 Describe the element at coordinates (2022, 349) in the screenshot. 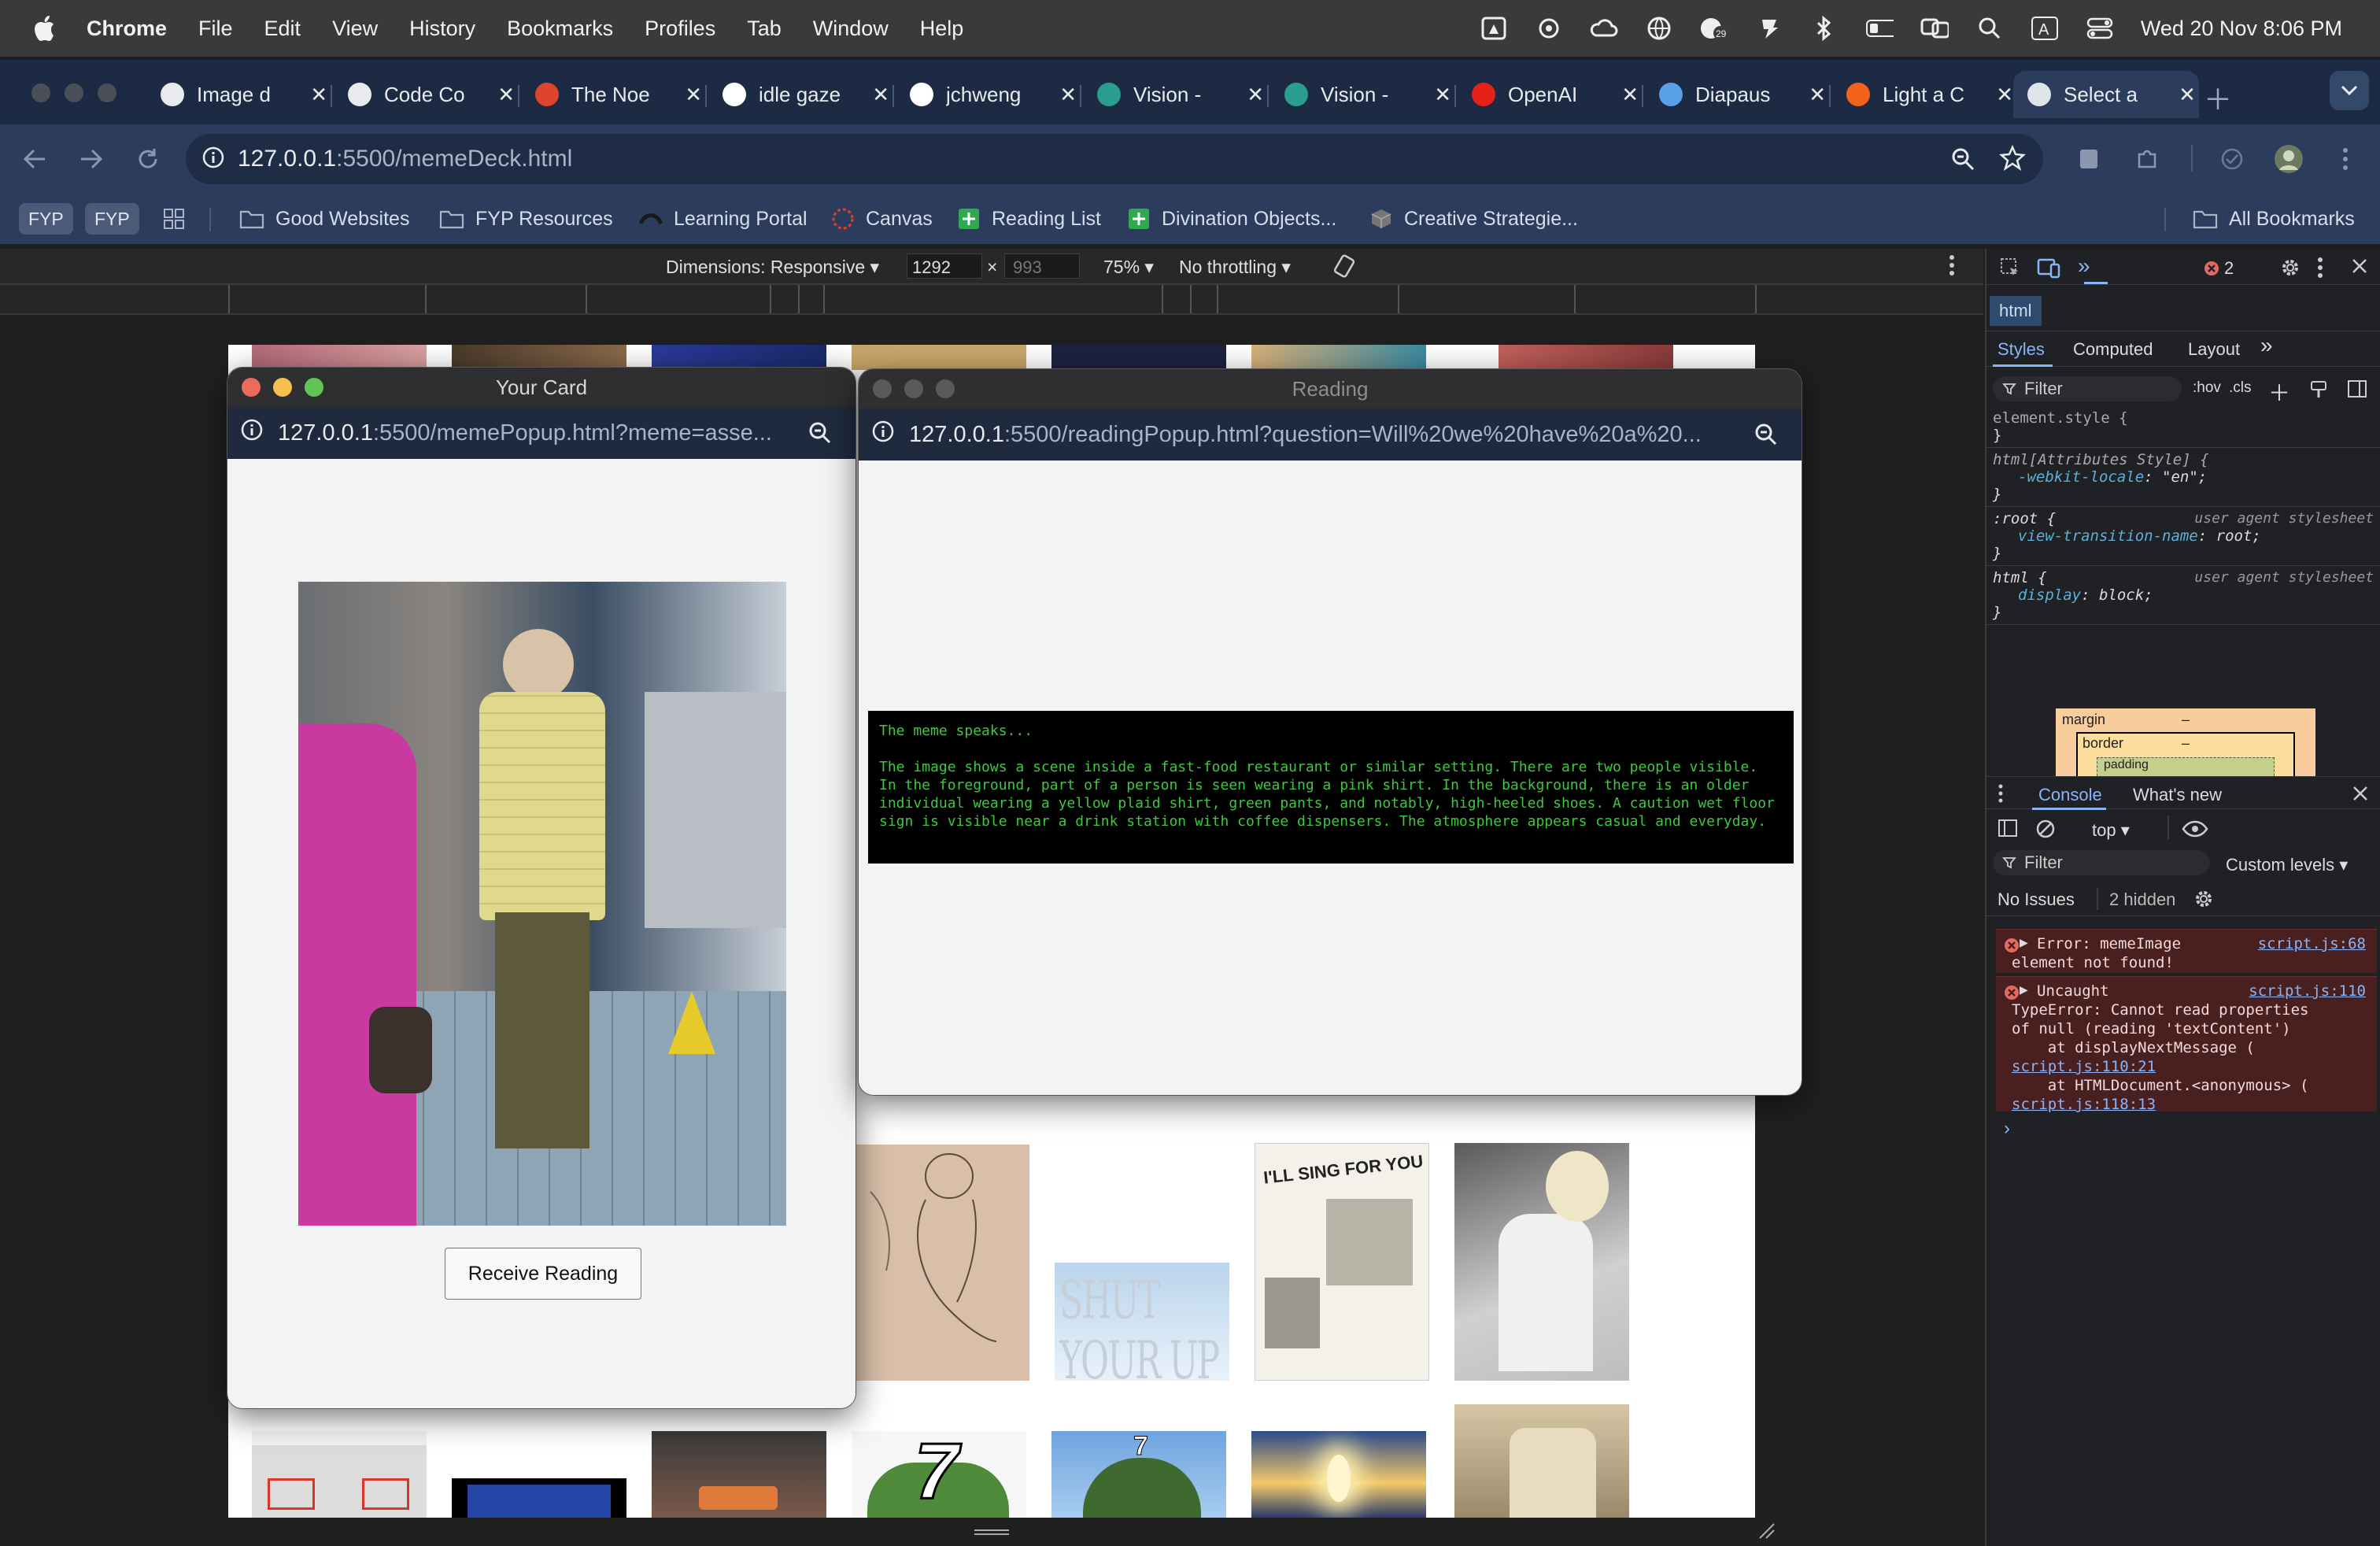

I see `tab-styles: Styles` at that location.